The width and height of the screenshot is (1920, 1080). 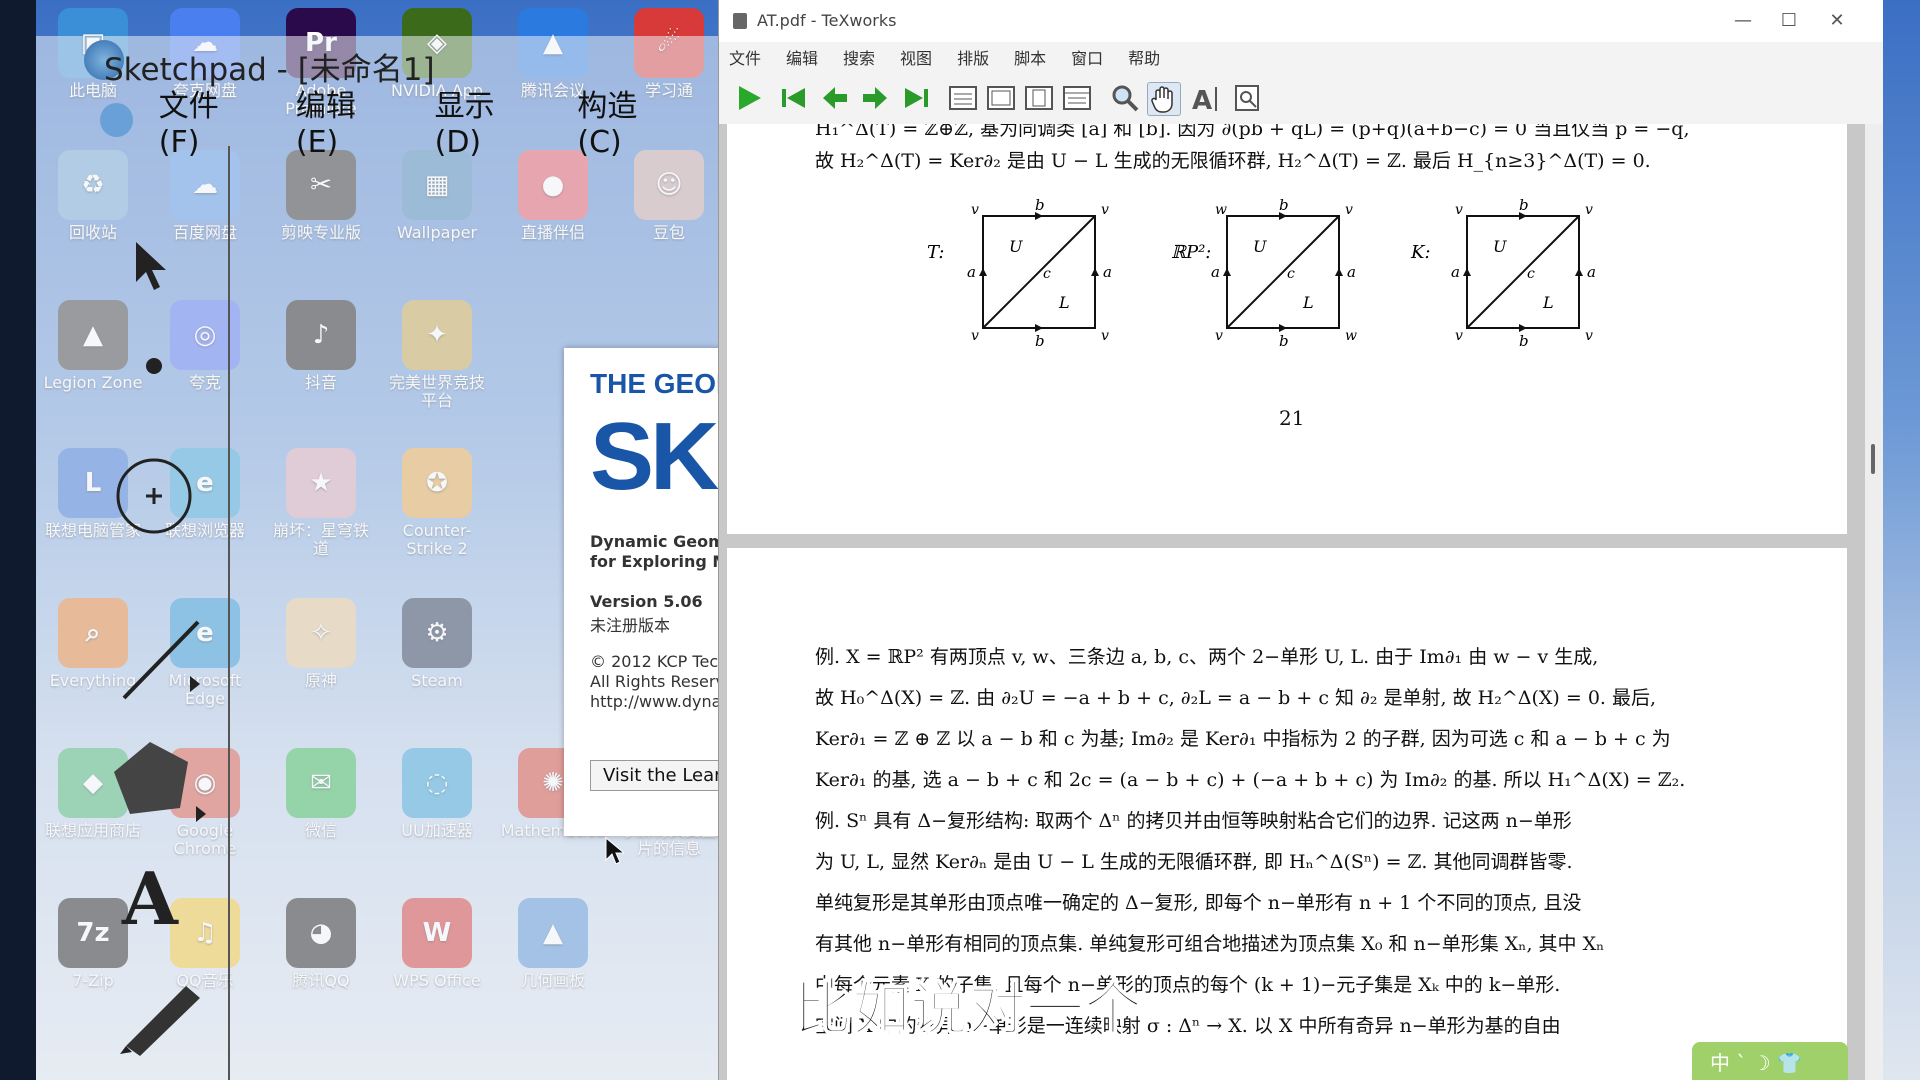 What do you see at coordinates (1301, 98) in the screenshot?
I see `texworks-toolbar: A` at bounding box center [1301, 98].